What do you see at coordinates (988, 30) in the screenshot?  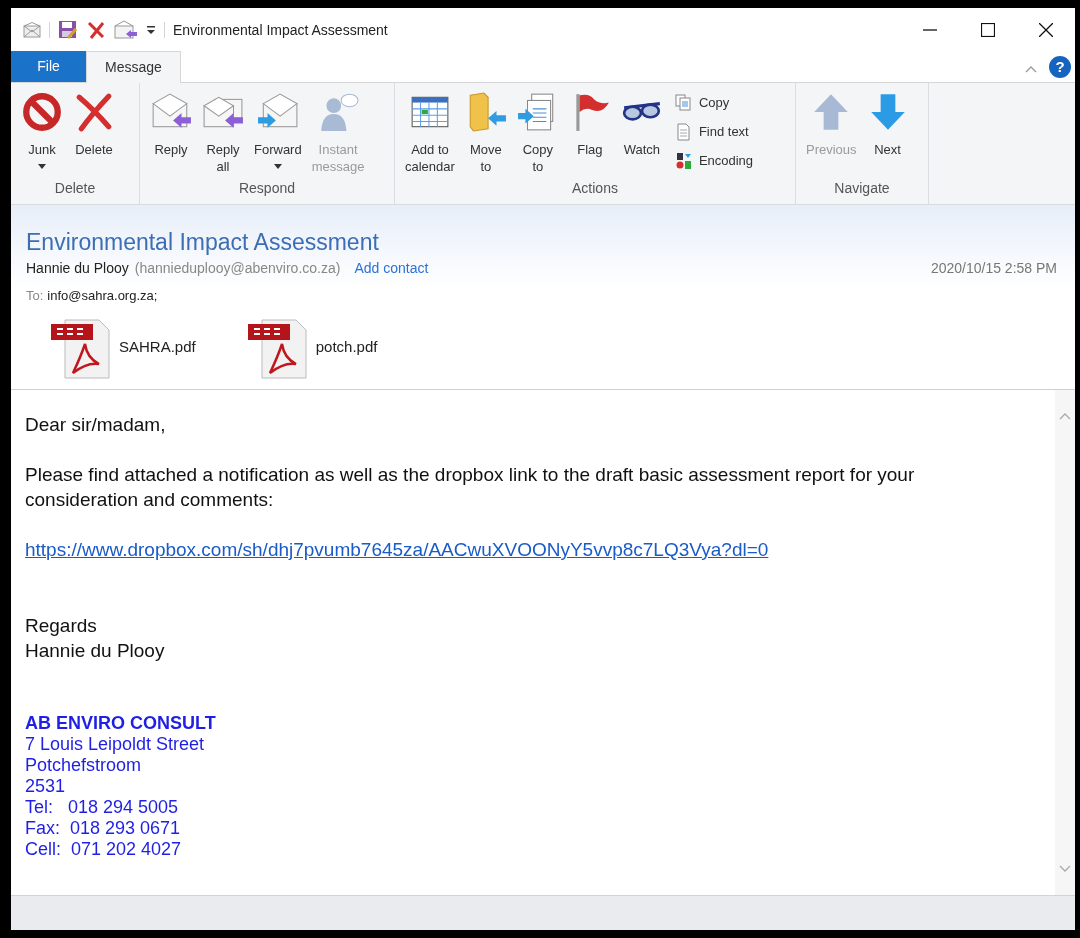 I see `maximize-icon` at bounding box center [988, 30].